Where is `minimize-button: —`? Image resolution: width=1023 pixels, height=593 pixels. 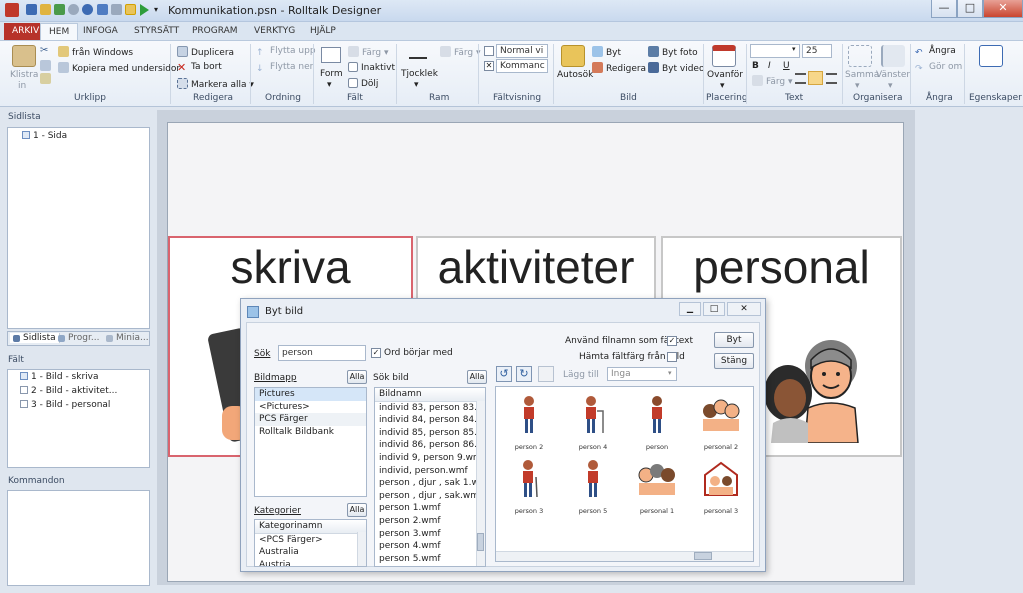 minimize-button: — is located at coordinates (944, 9).